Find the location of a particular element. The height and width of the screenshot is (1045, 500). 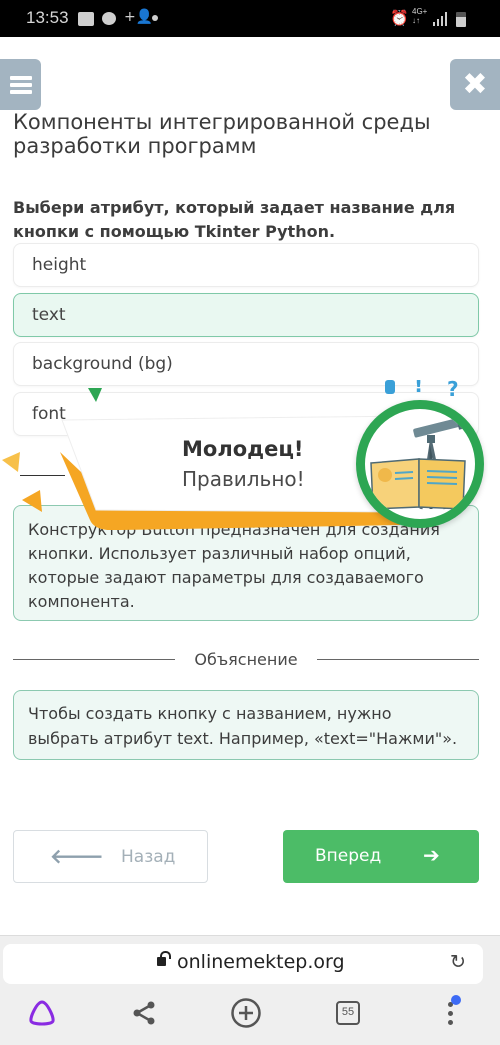

decor-triangle-yellow is located at coordinates (11, 462).